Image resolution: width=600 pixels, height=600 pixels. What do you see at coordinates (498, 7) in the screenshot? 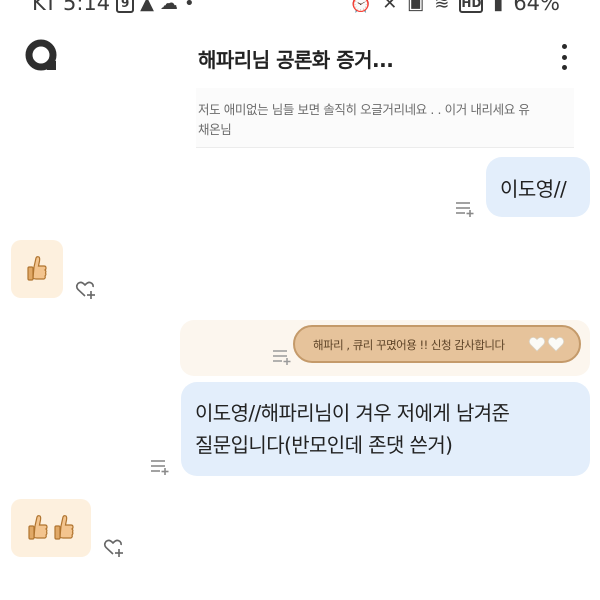
I see `signal-icon: ▮` at bounding box center [498, 7].